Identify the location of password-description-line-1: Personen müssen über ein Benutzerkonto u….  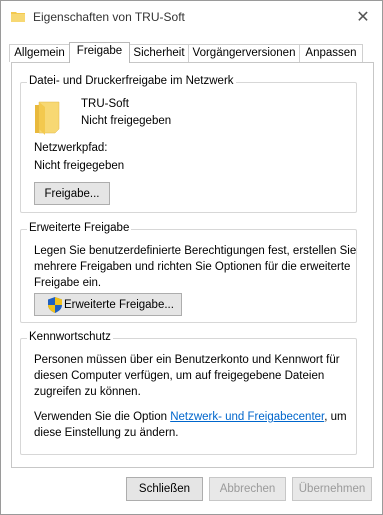
(187, 360).